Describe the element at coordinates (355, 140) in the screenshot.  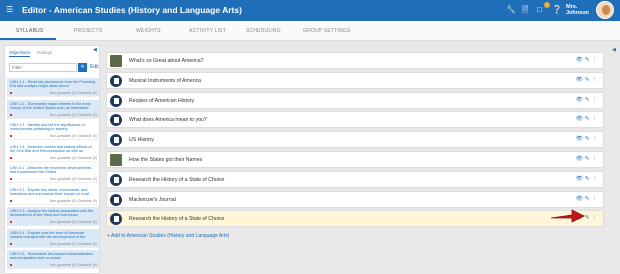
I see `table-row: US History 👁✎⋮` at that location.